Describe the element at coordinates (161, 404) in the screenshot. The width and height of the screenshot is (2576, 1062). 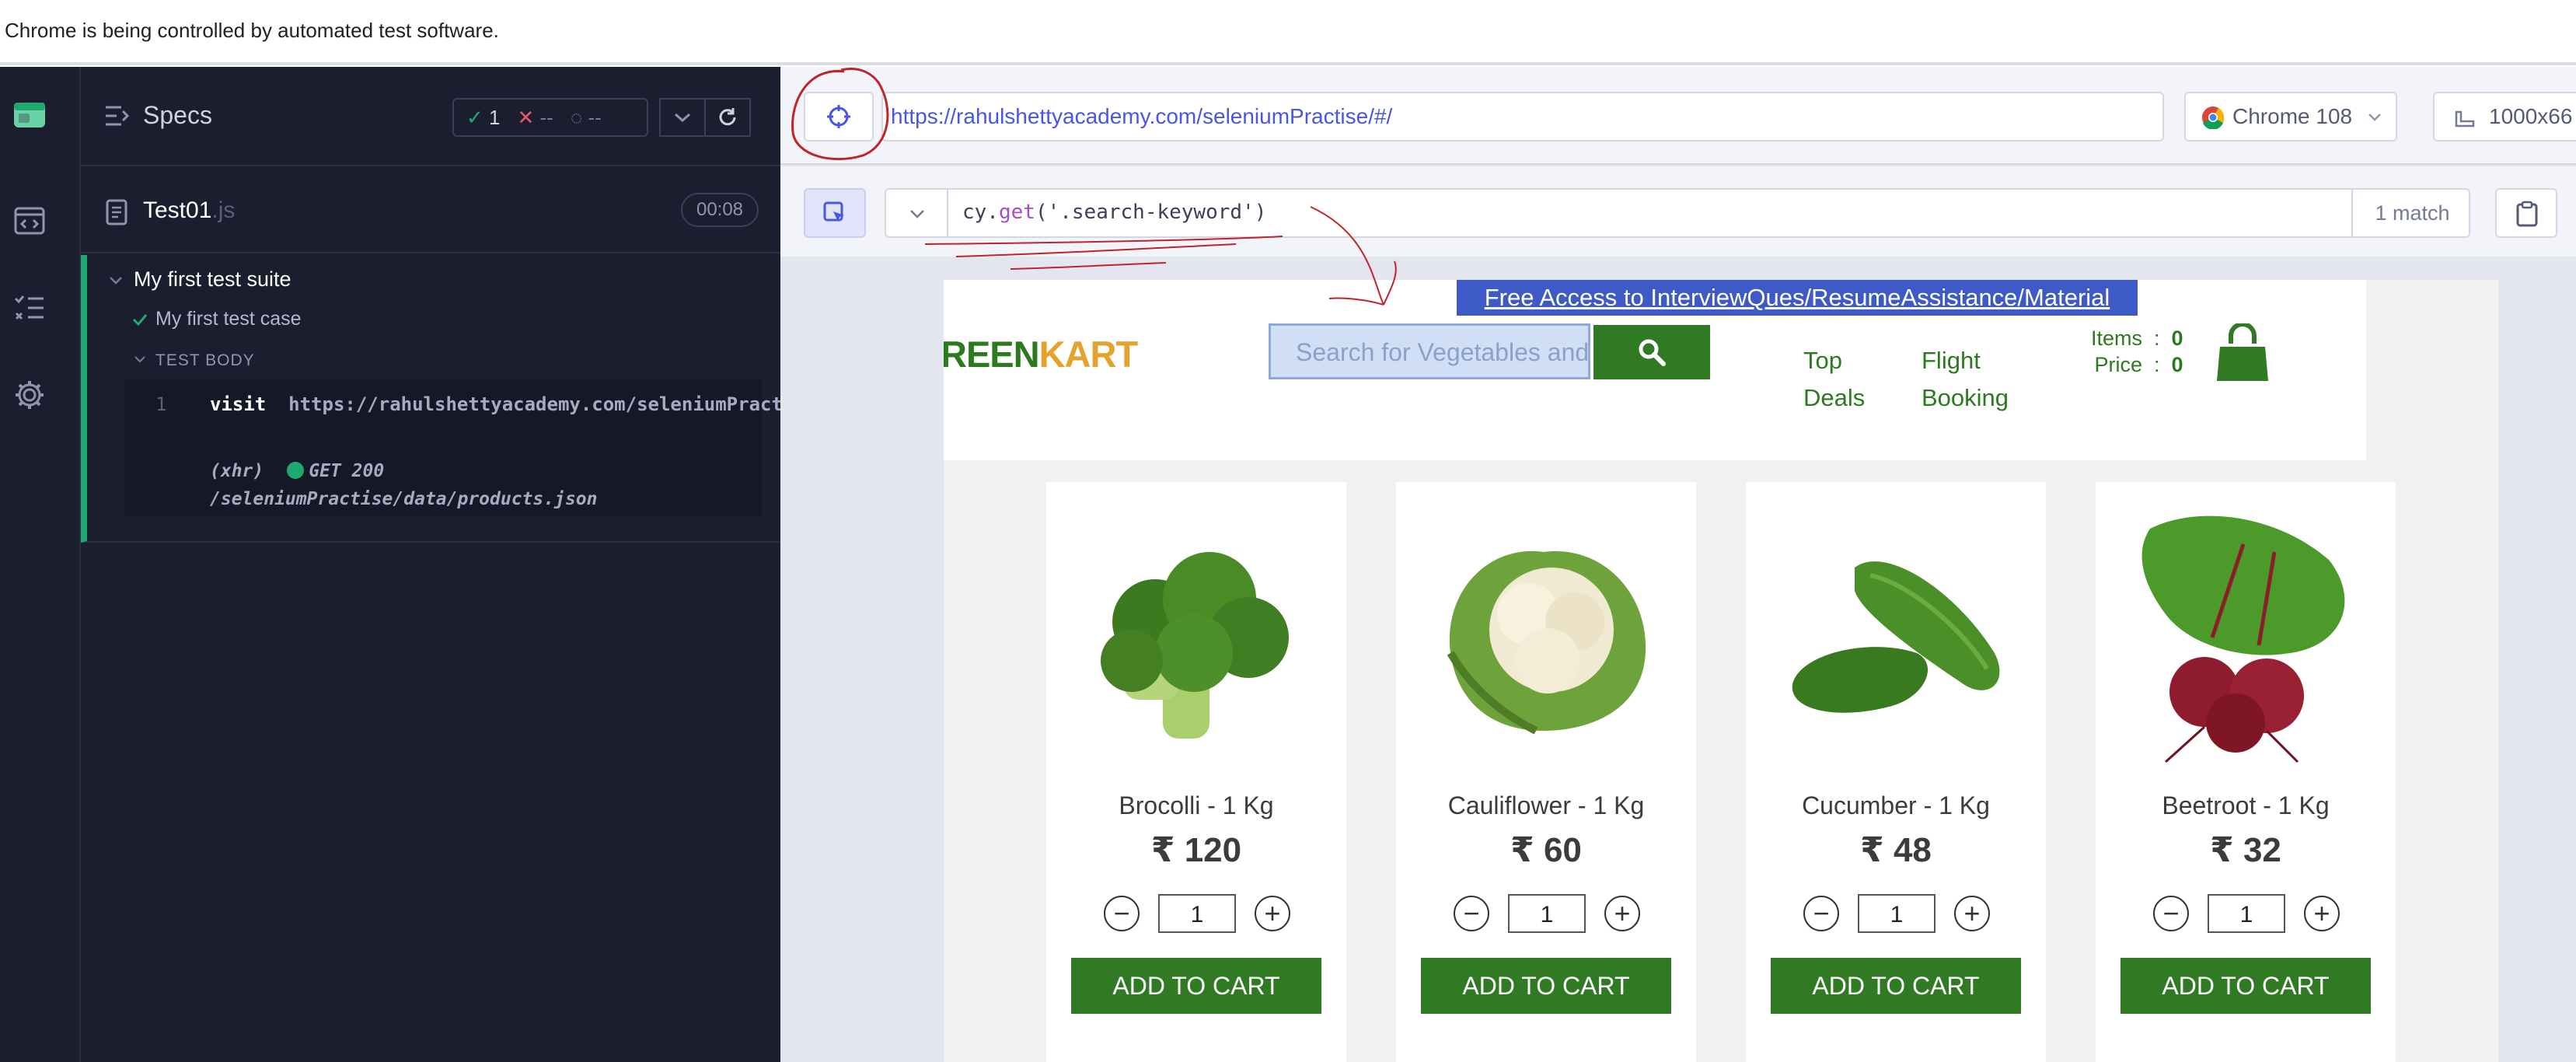
I see `command-line-number: 1` at that location.